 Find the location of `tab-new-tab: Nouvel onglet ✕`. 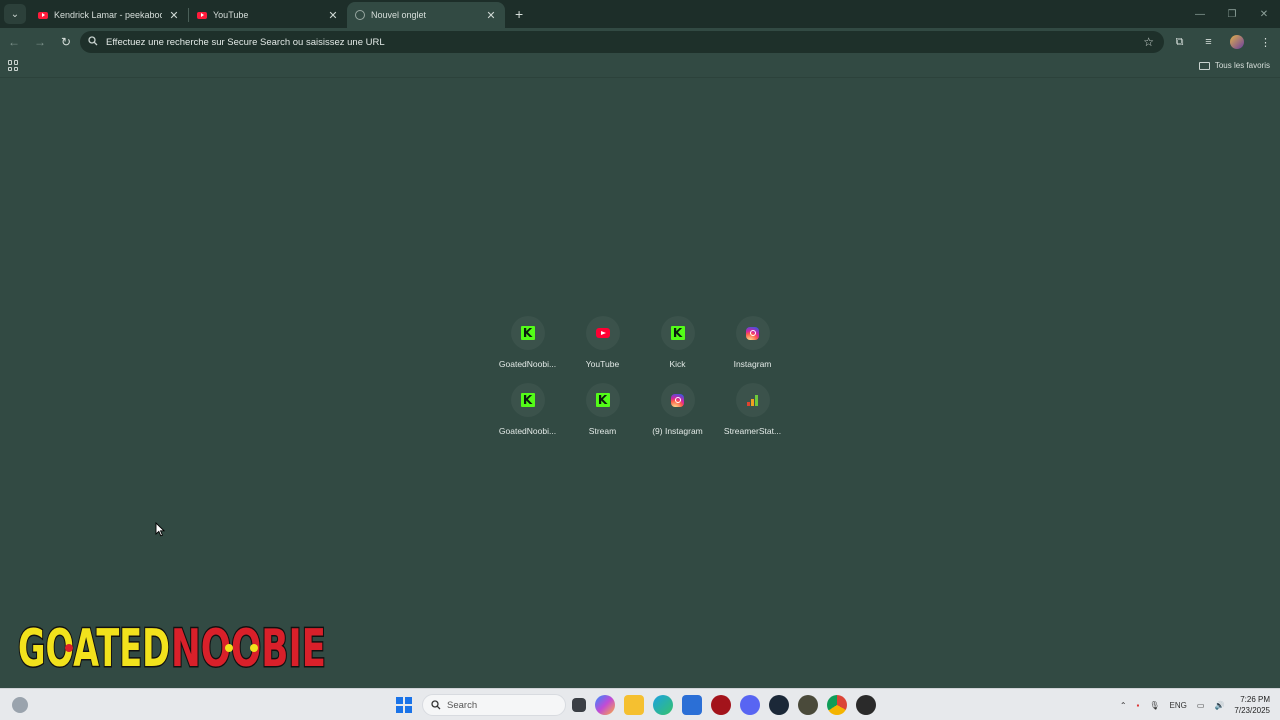

tab-new-tab: Nouvel onglet ✕ is located at coordinates (426, 15).